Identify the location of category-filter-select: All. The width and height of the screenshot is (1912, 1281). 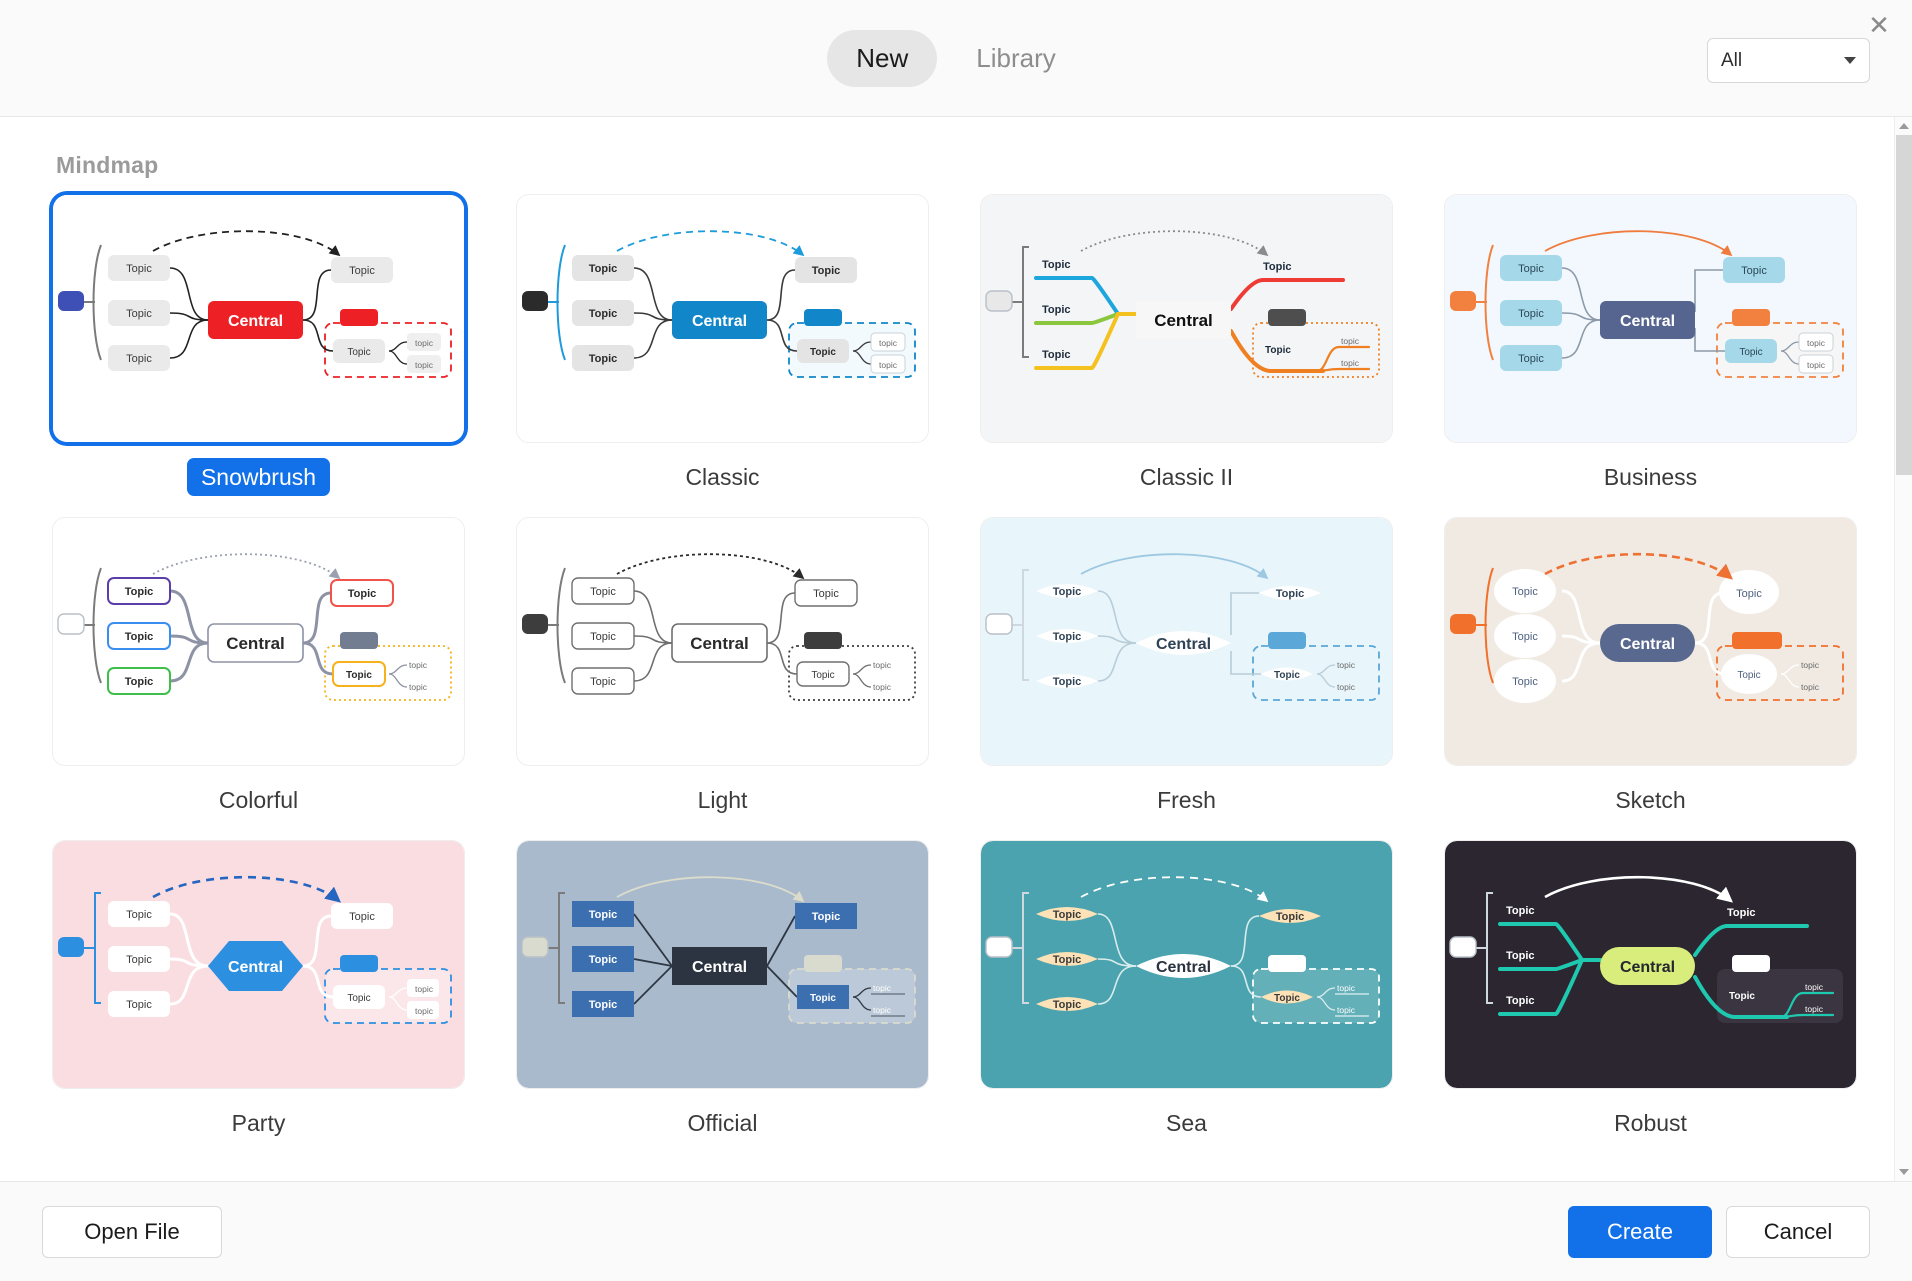
(1788, 60).